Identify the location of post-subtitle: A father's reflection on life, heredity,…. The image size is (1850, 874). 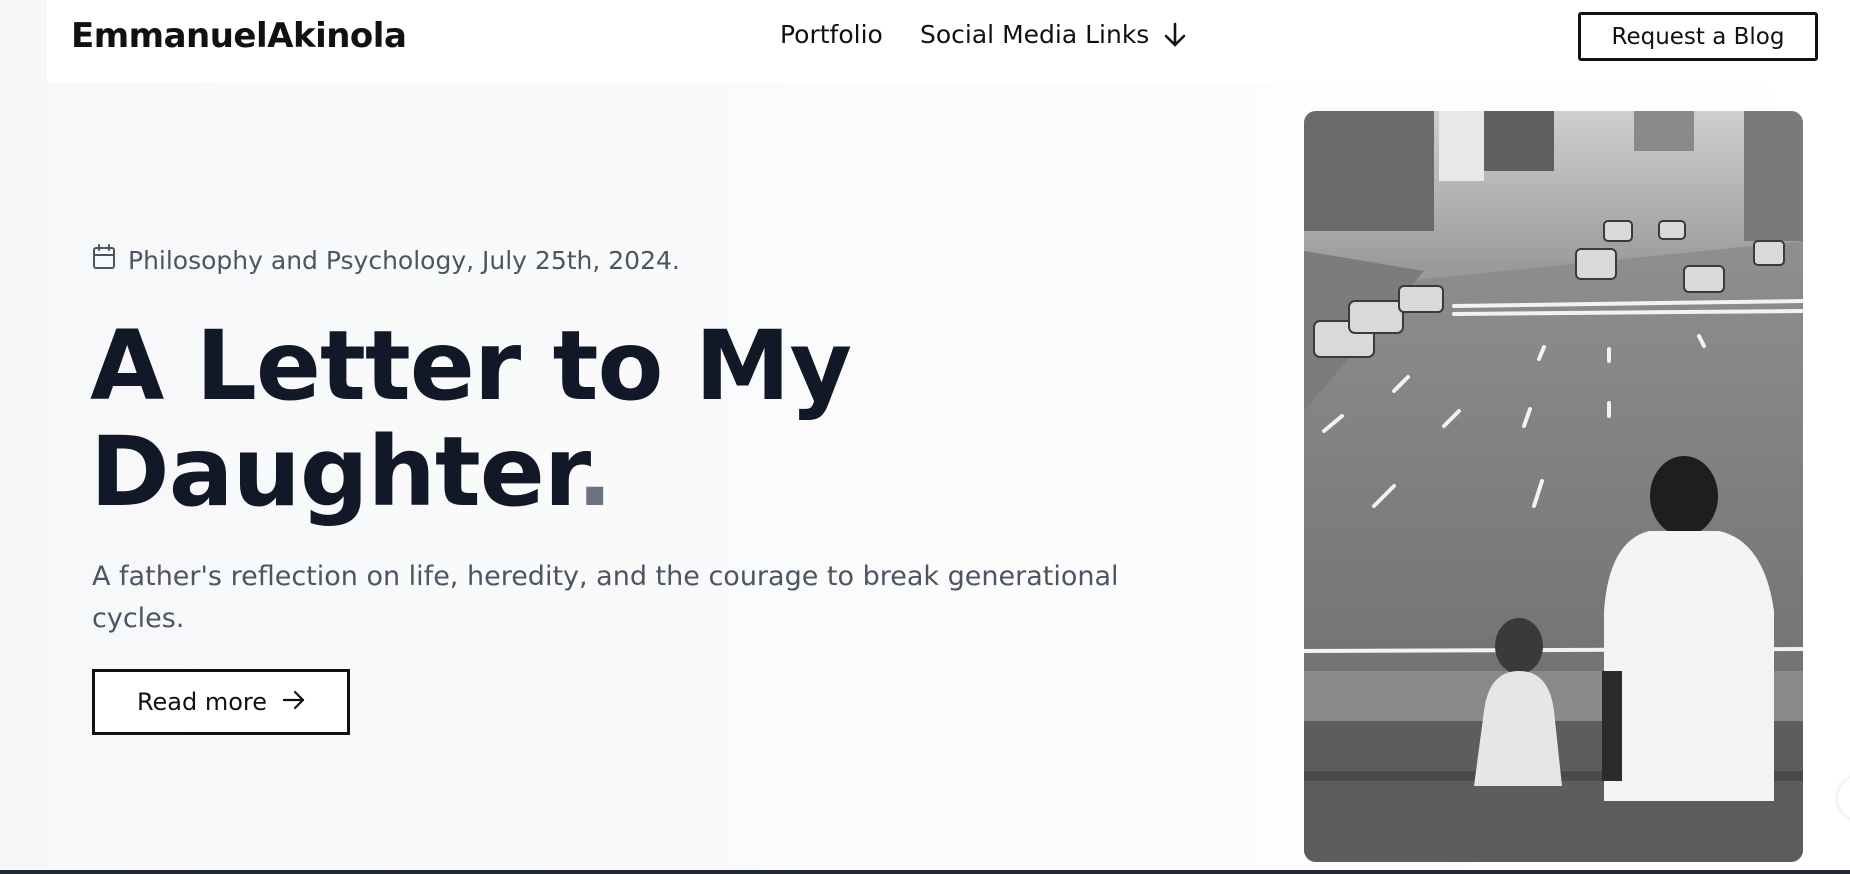
(605, 597).